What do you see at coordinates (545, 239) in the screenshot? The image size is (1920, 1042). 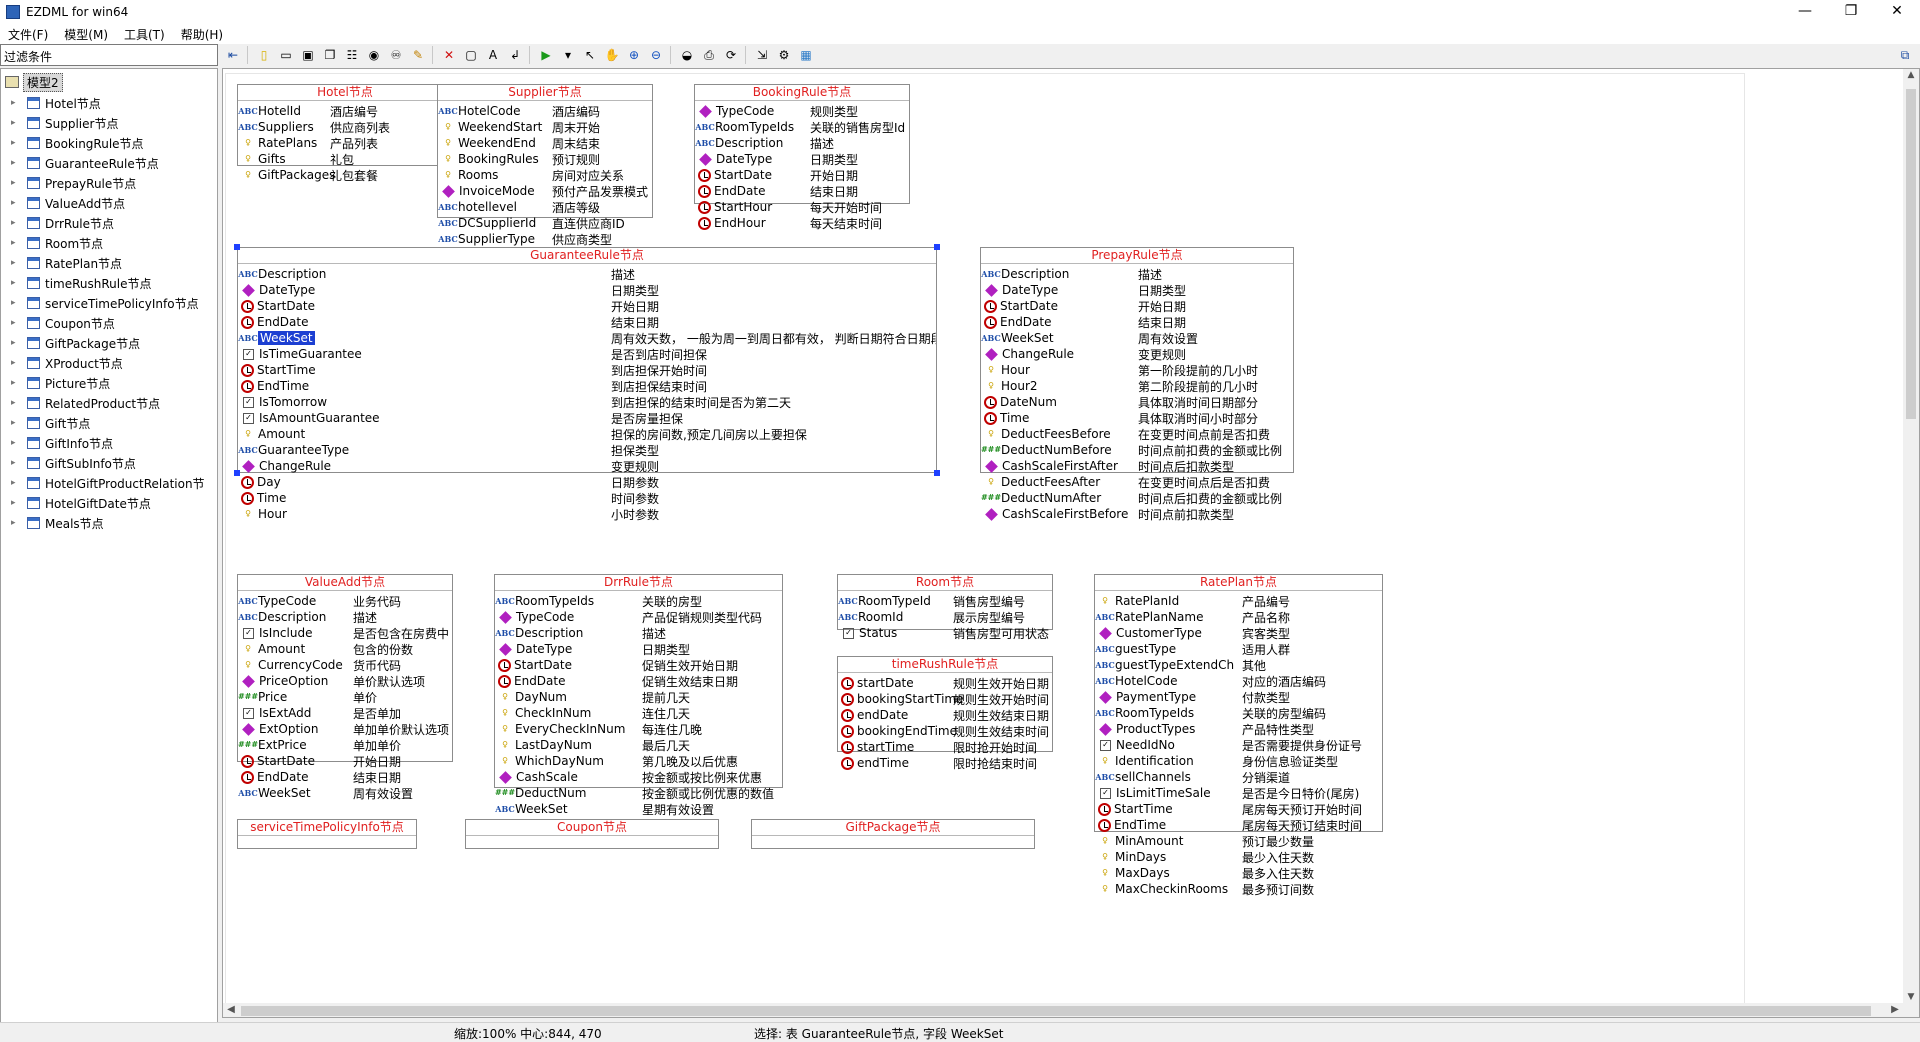 I see `field-row: ABCSupplierType供应商类型` at bounding box center [545, 239].